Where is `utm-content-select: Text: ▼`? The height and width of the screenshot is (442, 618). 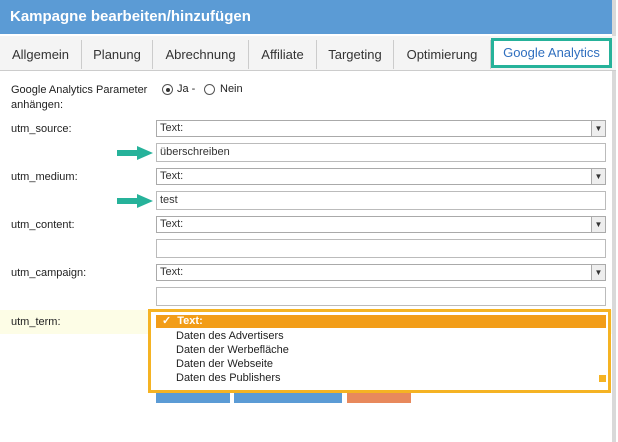 utm-content-select: Text: ▼ is located at coordinates (381, 224).